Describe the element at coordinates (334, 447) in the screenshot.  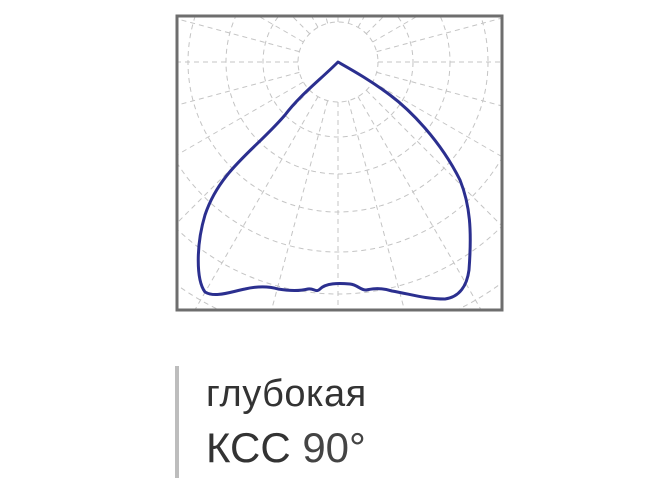
I see `caption-angle: 90°` at that location.